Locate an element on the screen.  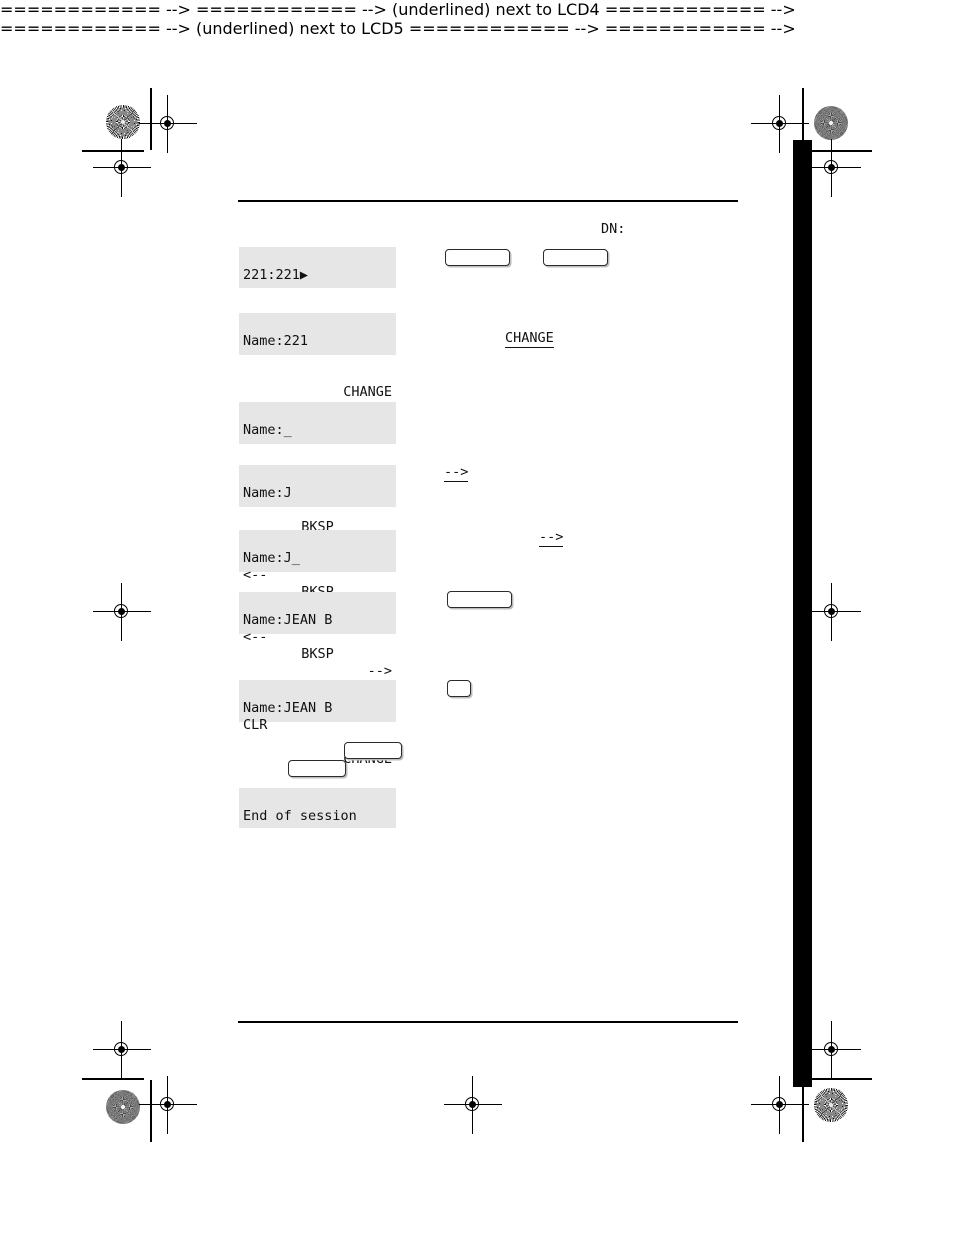
lcd-softkey-right: --> is located at coordinates (380, 671).